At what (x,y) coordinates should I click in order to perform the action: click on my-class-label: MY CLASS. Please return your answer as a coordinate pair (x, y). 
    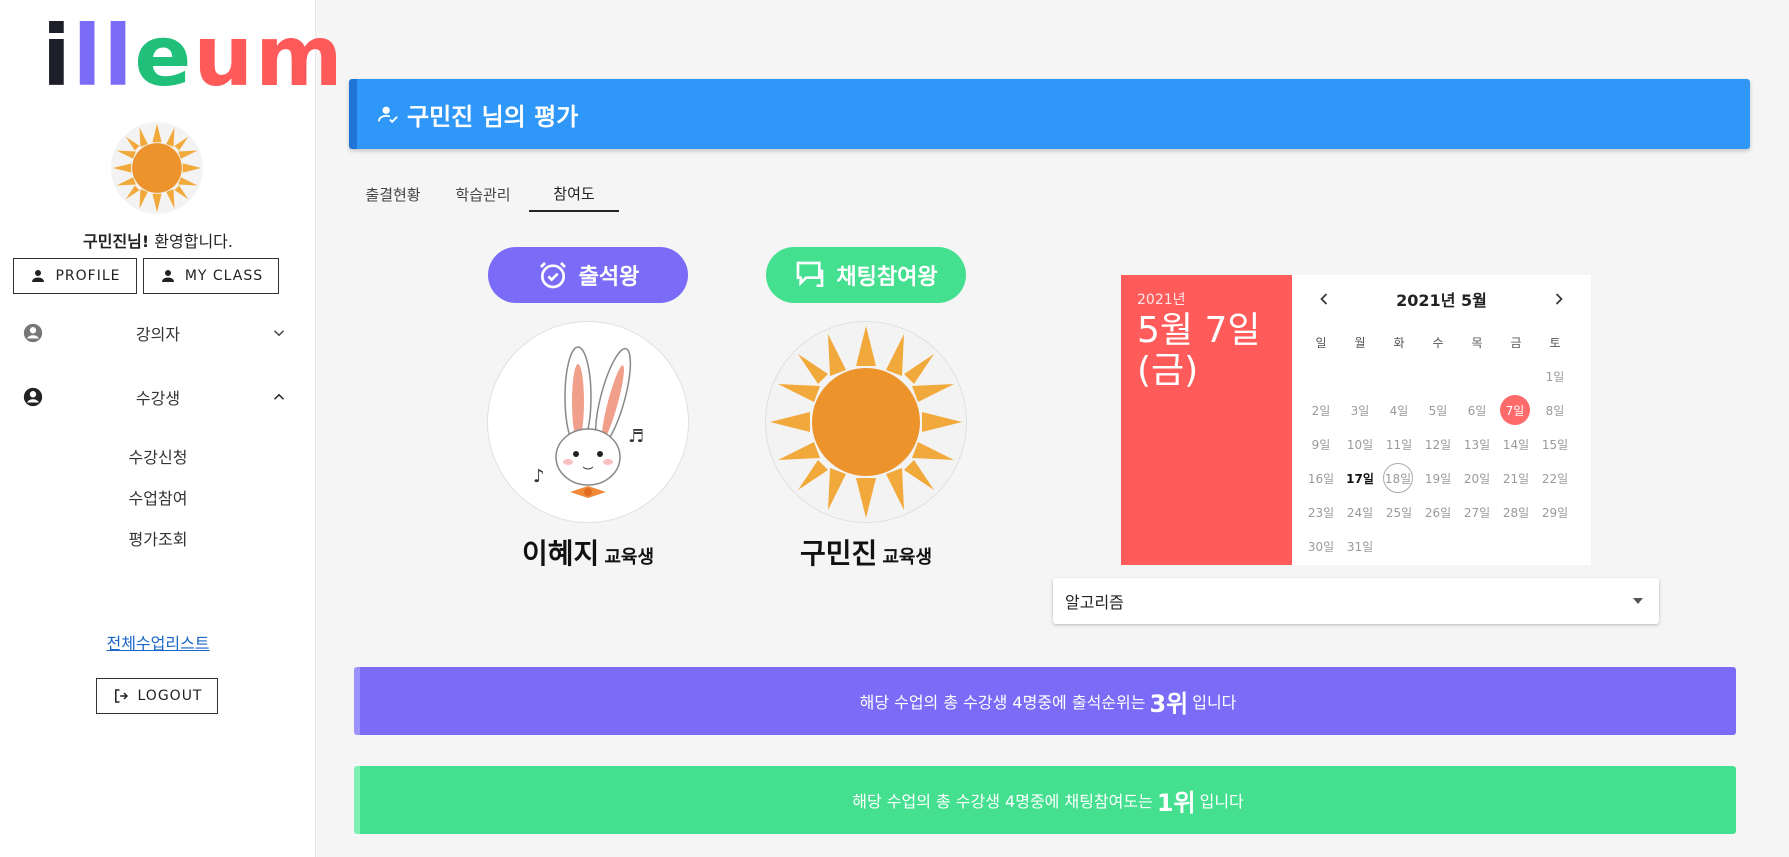
    Looking at the image, I should click on (224, 276).